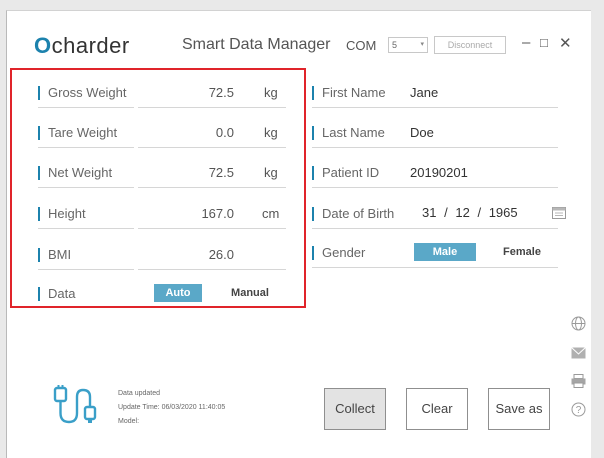  Describe the element at coordinates (358, 213) in the screenshot. I see `field-label: Date of Birth` at that location.